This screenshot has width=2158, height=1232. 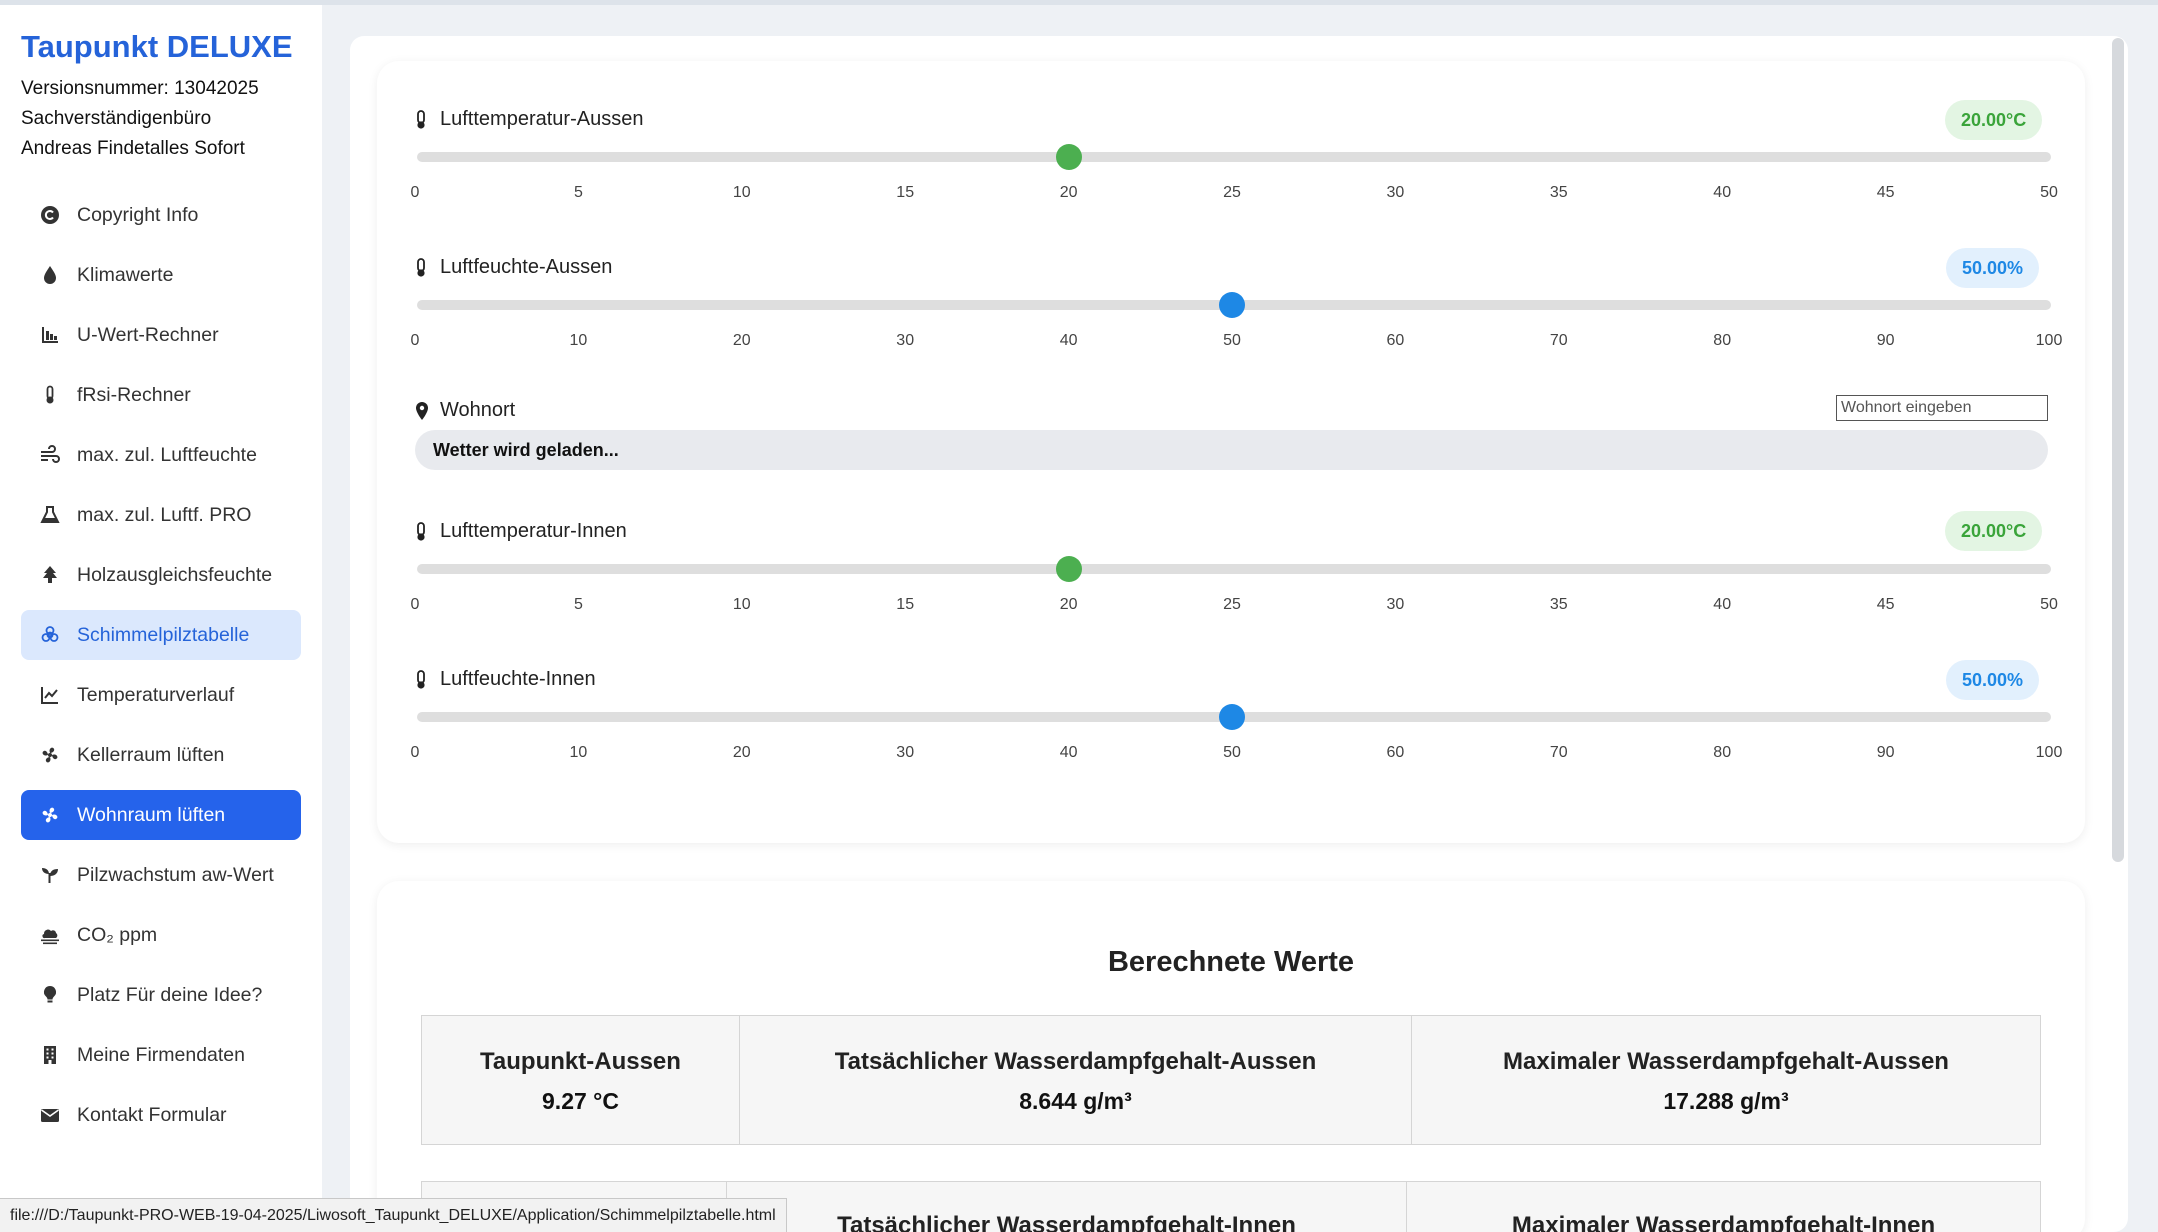 What do you see at coordinates (526, 267) in the screenshot?
I see `feuchte-aussen-label: Luftfeuchte-Aussen` at bounding box center [526, 267].